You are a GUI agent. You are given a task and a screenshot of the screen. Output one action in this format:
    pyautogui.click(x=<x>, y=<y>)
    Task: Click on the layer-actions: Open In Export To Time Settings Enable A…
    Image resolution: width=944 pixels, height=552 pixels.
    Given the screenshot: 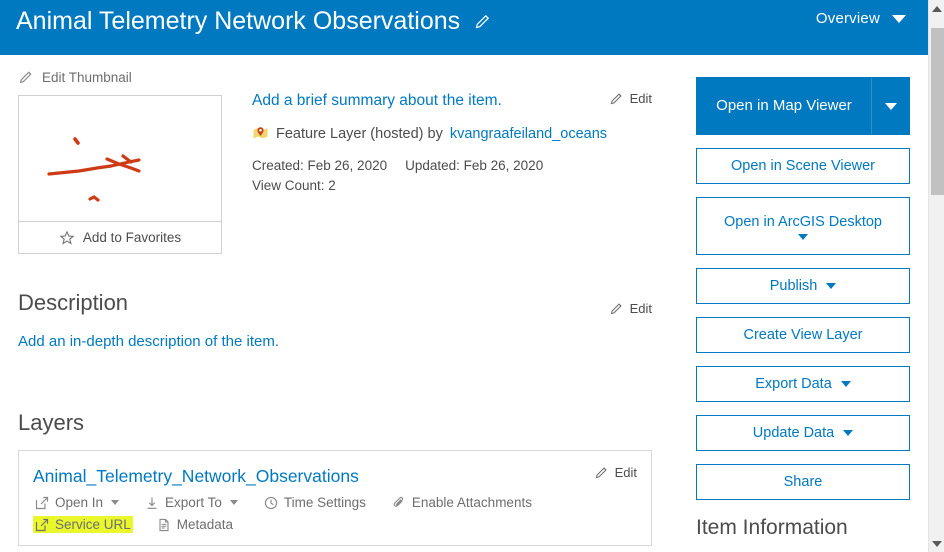 What is the action you would take?
    pyautogui.click(x=335, y=513)
    